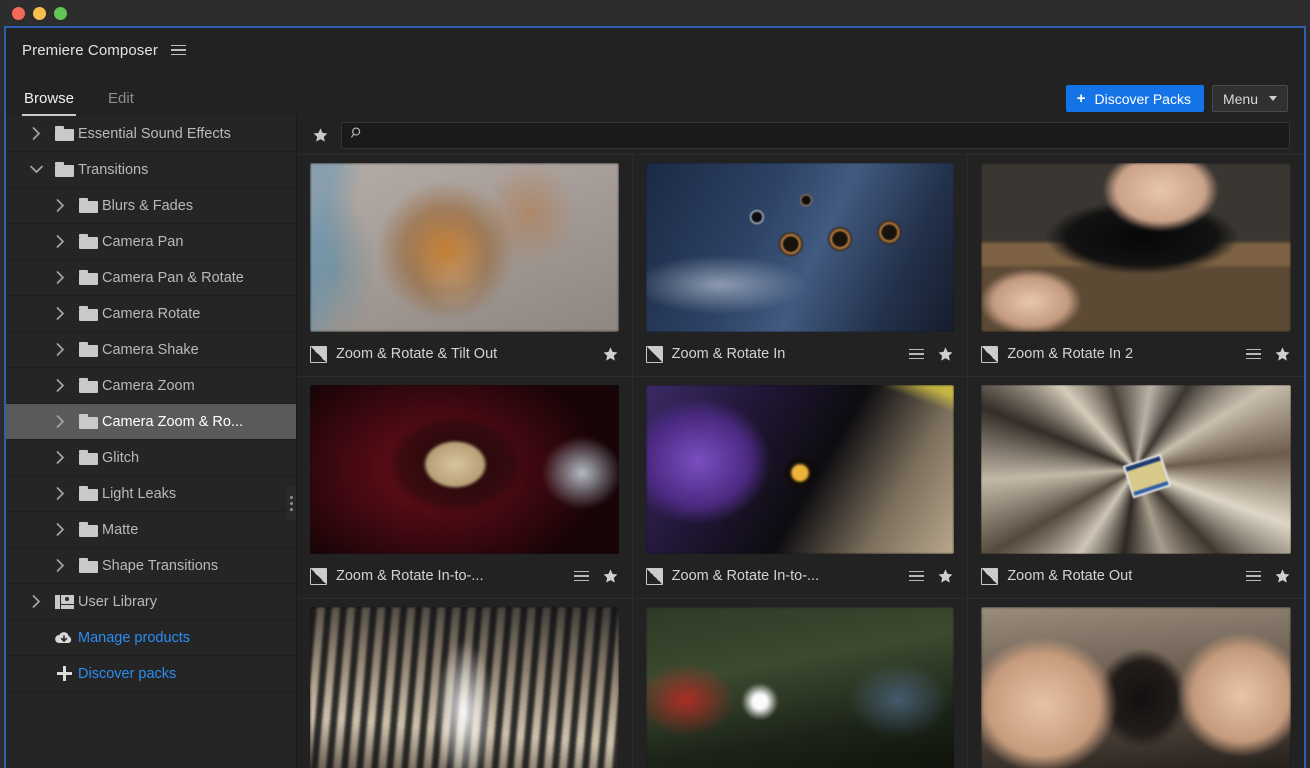  I want to click on sidebar-item-light-leaks: Light Leaks, so click(151, 494).